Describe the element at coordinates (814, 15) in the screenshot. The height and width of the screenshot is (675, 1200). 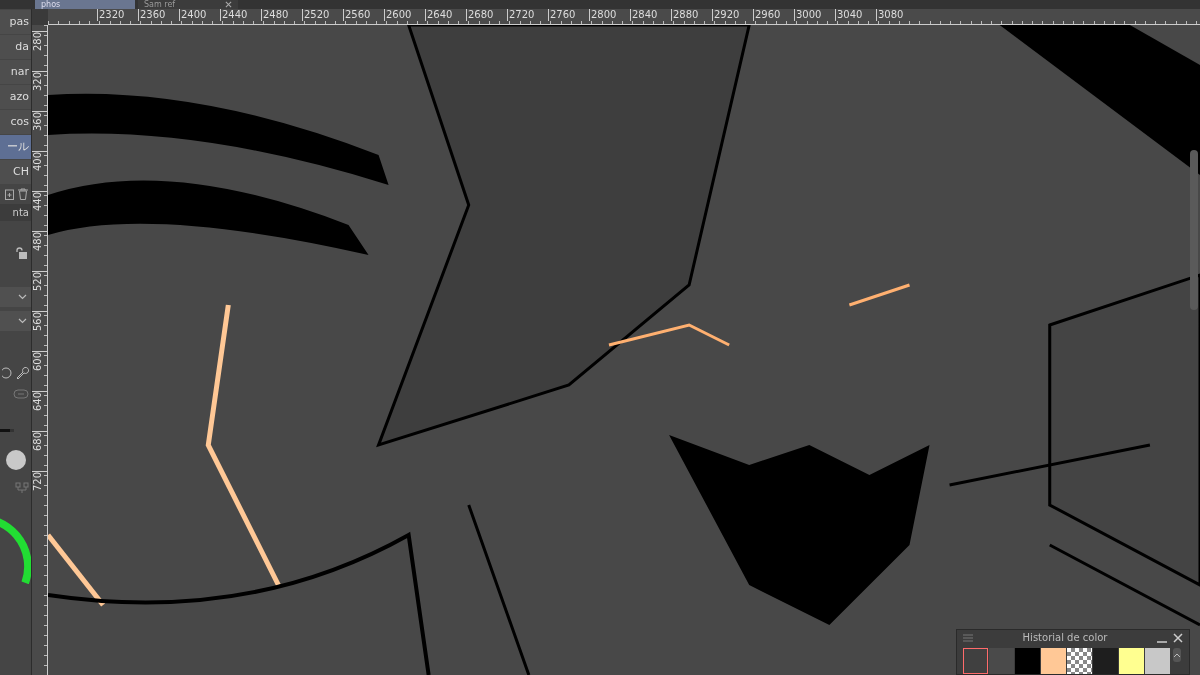
I see `ruler-label: 3000` at that location.